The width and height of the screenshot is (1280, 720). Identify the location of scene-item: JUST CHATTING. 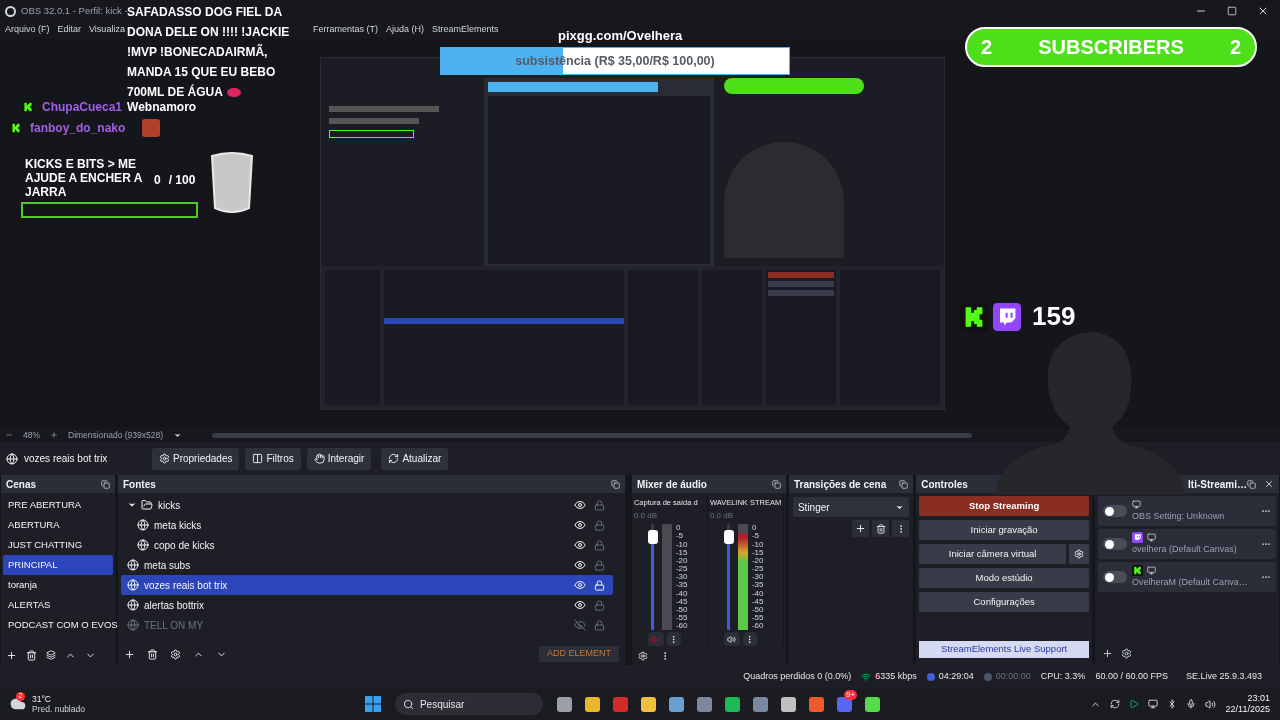
(58, 545).